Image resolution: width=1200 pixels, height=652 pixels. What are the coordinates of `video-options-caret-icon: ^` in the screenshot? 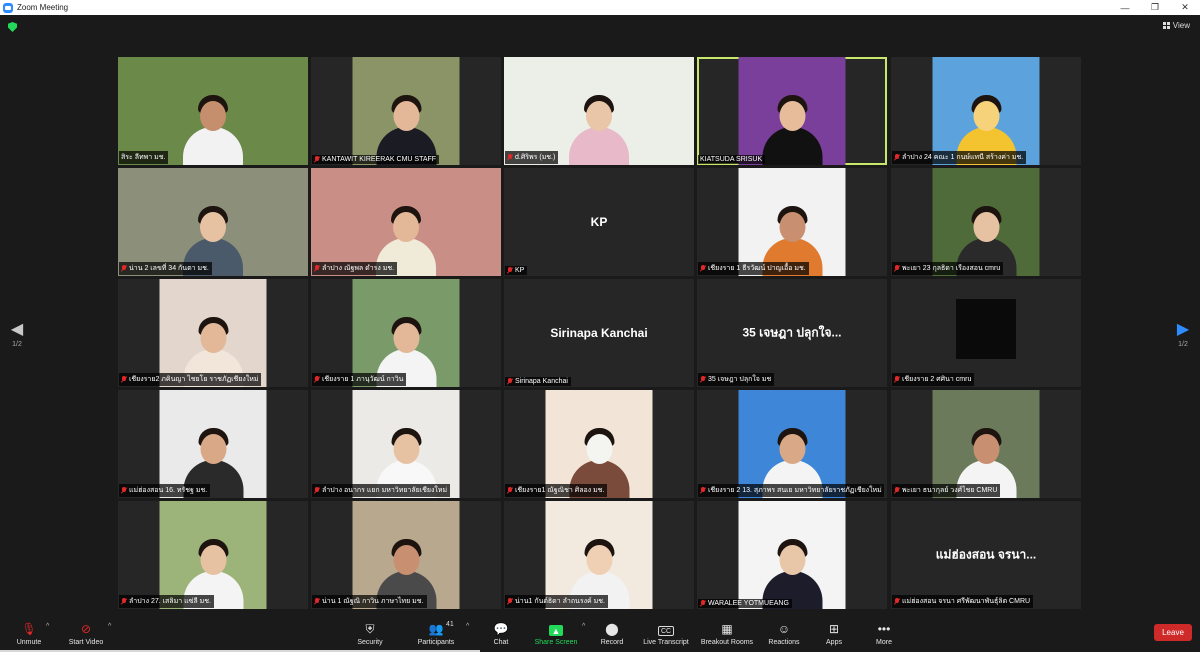 It's located at (109, 626).